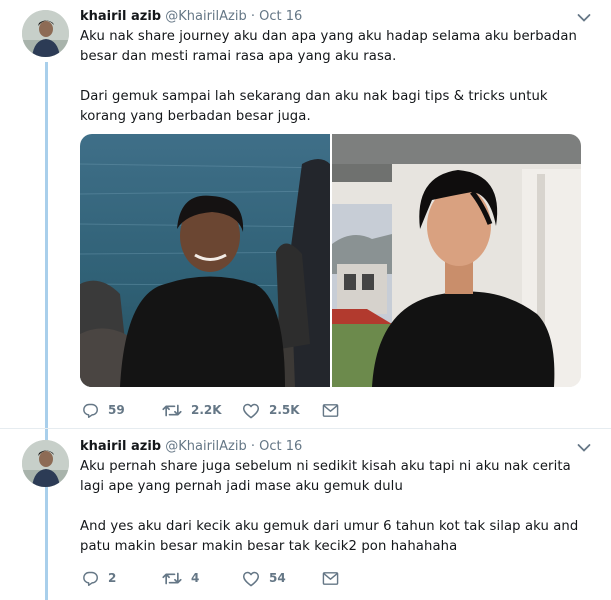 This screenshot has height=600, width=611. I want to click on like-button: 54, so click(264, 578).